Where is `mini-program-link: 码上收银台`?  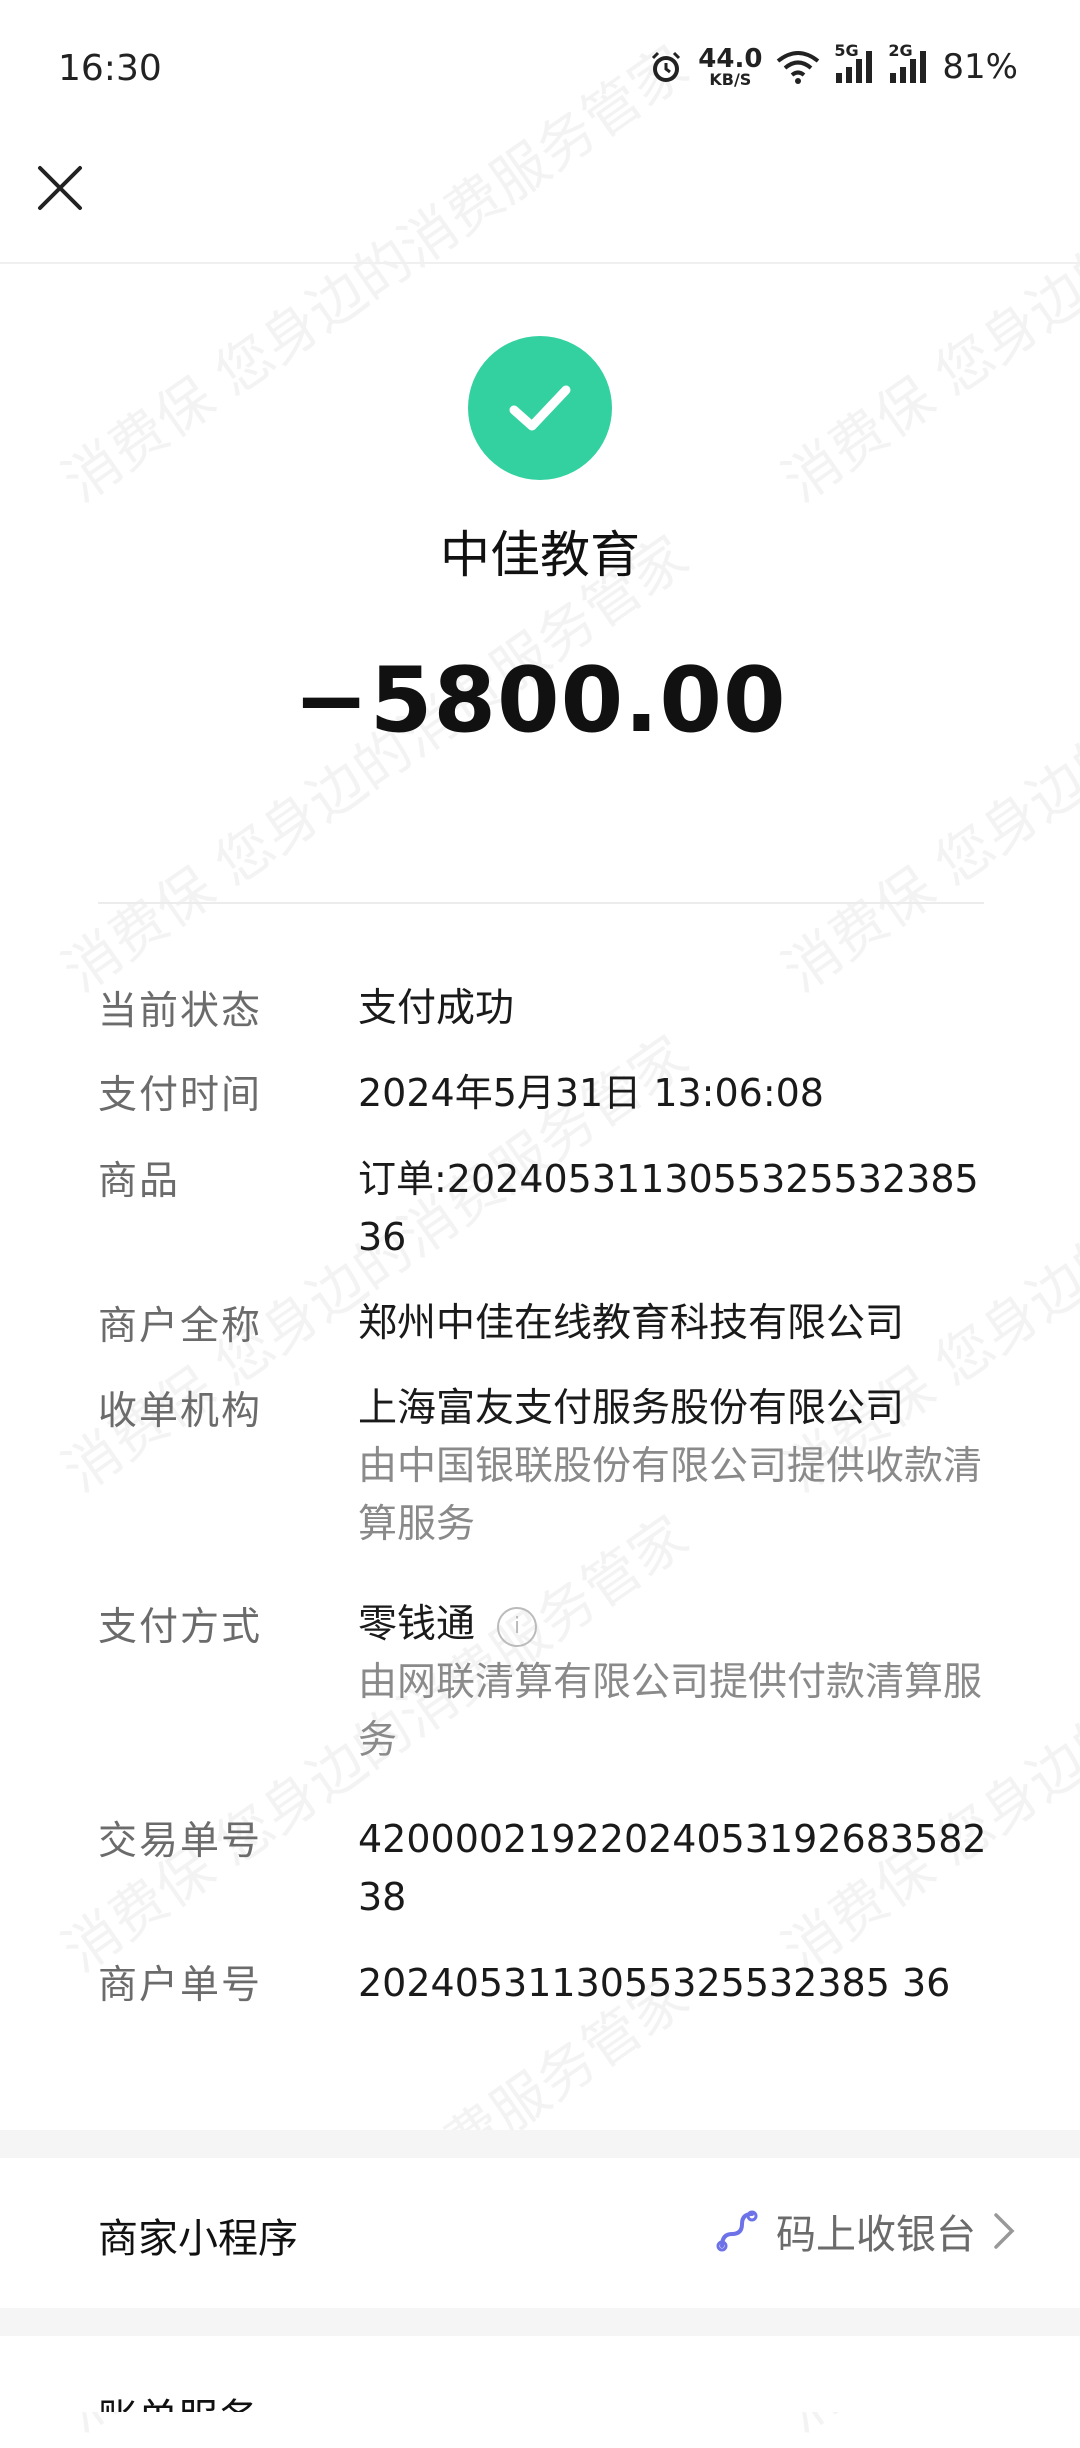 mini-program-link: 码上收银台 is located at coordinates (865, 2231).